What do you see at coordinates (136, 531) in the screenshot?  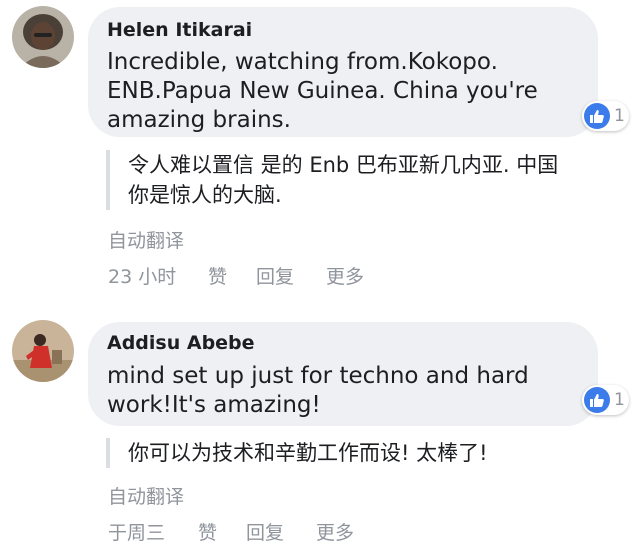 I see `timestamp: 于周三` at bounding box center [136, 531].